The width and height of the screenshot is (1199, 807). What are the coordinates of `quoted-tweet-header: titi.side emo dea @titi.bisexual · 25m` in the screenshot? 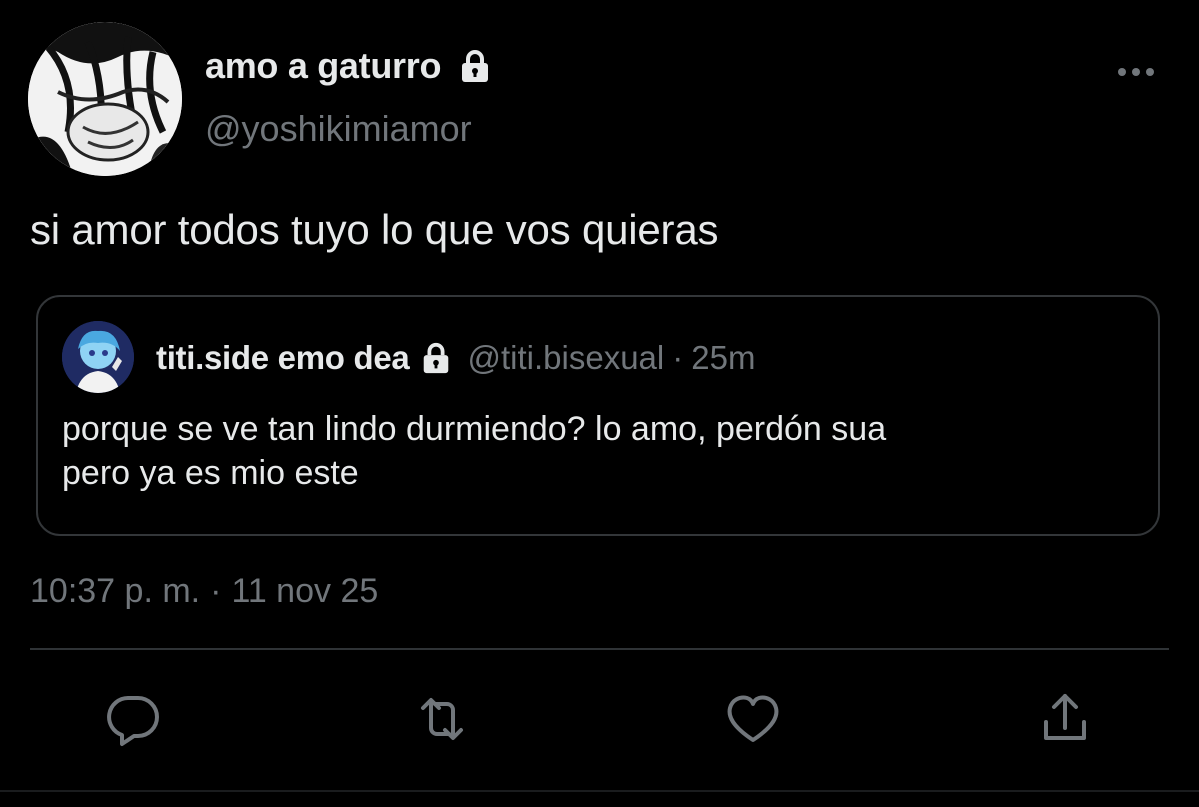 It's located at (455, 358).